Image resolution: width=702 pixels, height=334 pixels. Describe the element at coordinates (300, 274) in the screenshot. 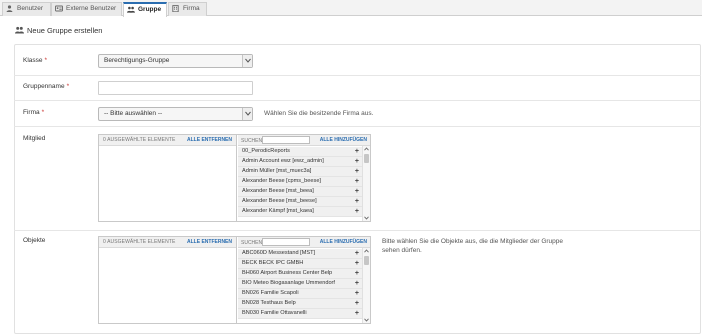

I see `list-item: BH060 Airport Business Center Belp +` at that location.